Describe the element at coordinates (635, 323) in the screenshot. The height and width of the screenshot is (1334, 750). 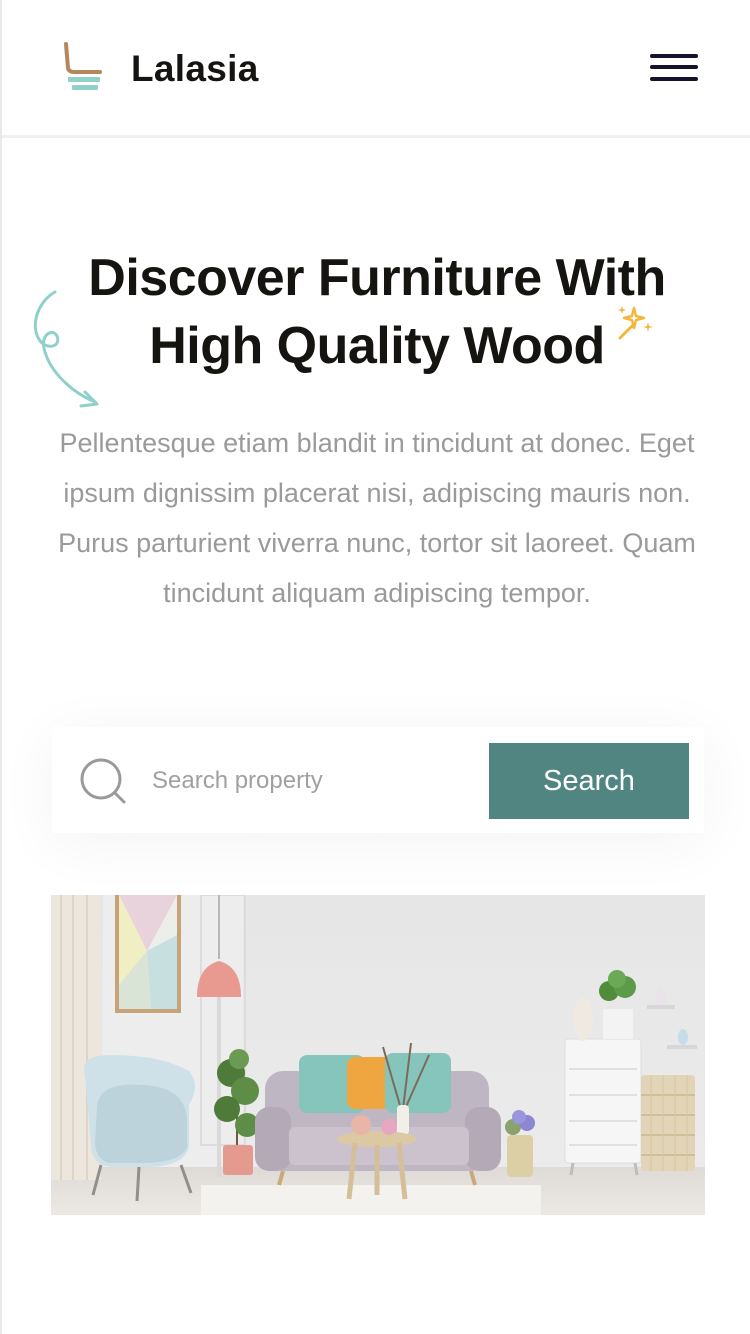
I see `sparkle-icon` at that location.